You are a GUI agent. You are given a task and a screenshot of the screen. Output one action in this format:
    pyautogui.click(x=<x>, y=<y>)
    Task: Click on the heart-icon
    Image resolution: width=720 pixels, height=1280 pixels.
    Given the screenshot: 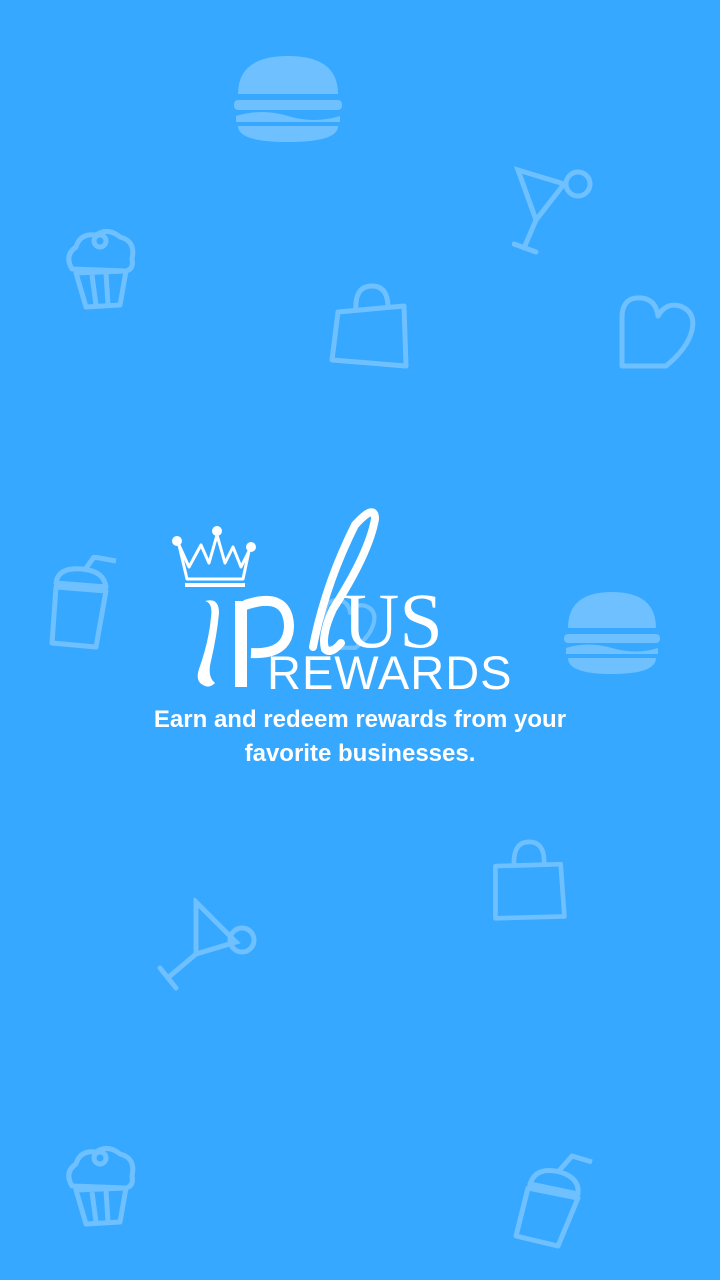 What is the action you would take?
    pyautogui.click(x=655, y=332)
    